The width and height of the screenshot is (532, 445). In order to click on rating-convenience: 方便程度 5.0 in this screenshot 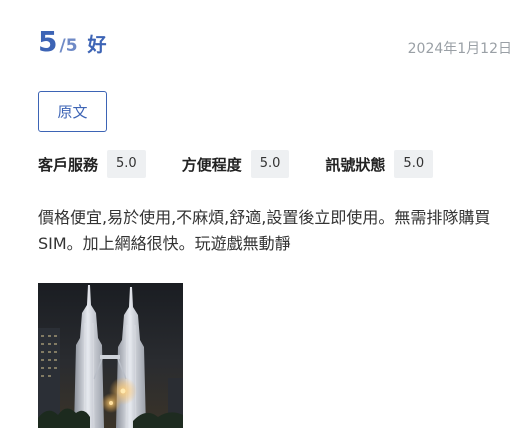, I will do `click(236, 164)`.